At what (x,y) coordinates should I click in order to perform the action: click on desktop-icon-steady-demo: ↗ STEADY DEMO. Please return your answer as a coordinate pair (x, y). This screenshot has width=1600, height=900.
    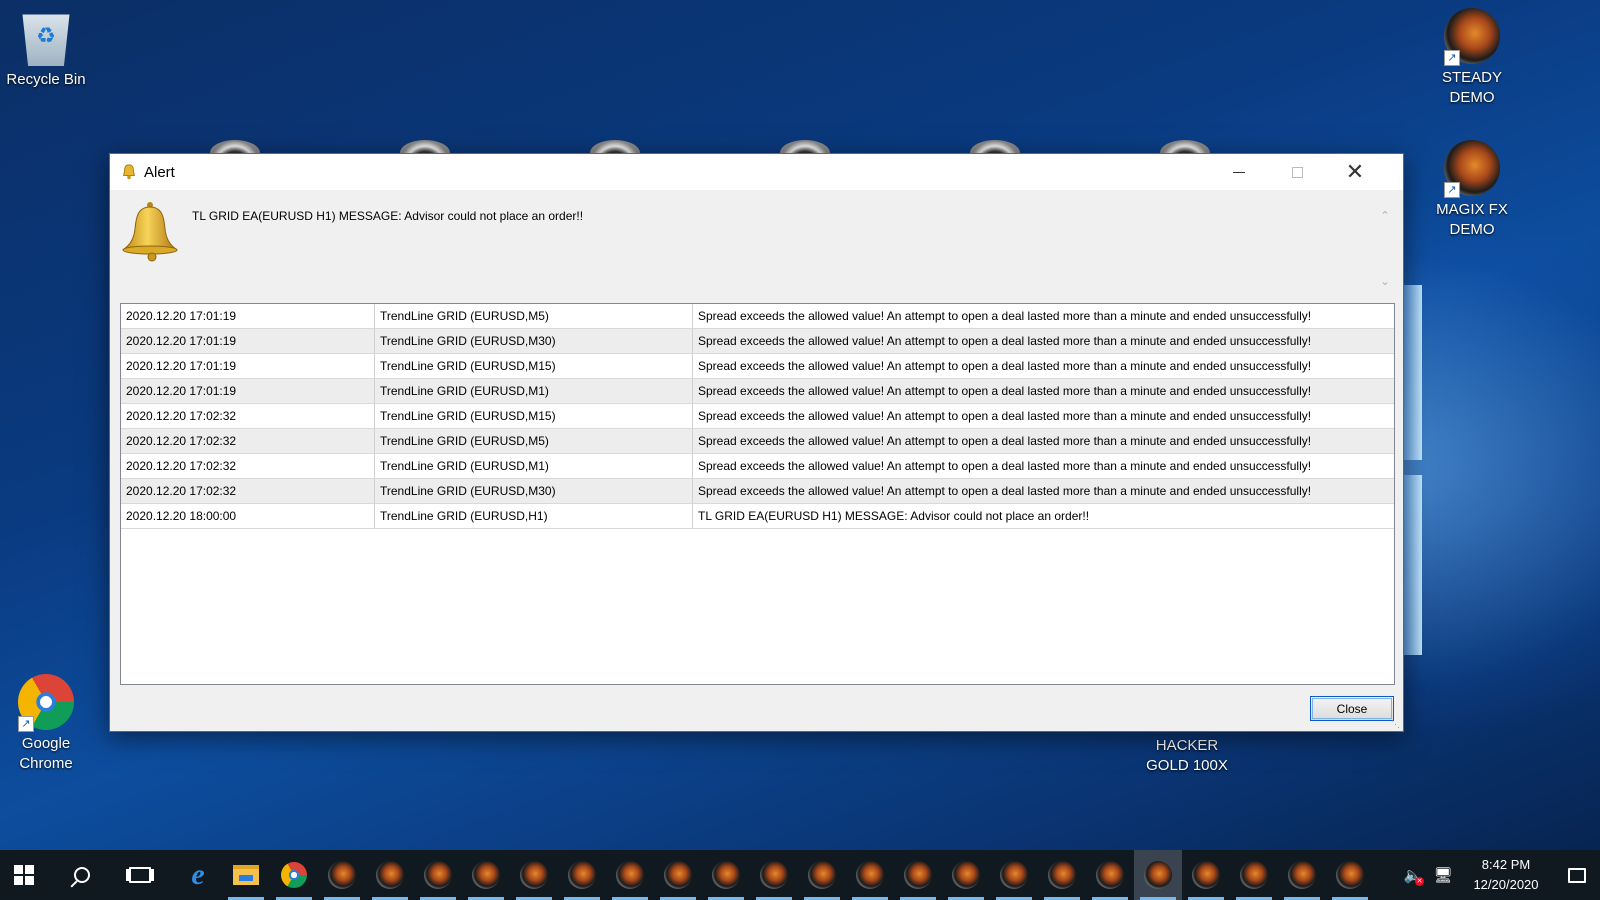
    Looking at the image, I should click on (1472, 58).